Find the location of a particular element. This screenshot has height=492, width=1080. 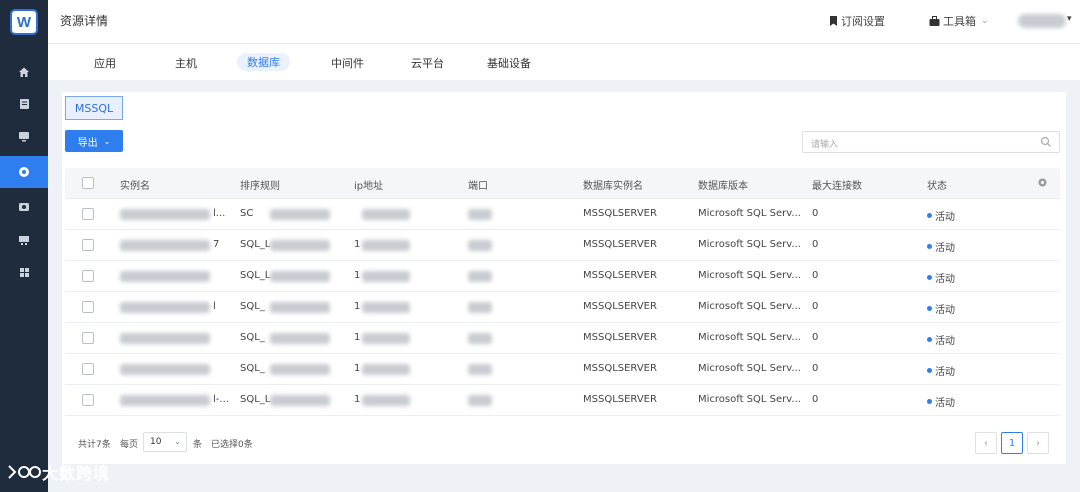

column-header: 端口 is located at coordinates (478, 184).